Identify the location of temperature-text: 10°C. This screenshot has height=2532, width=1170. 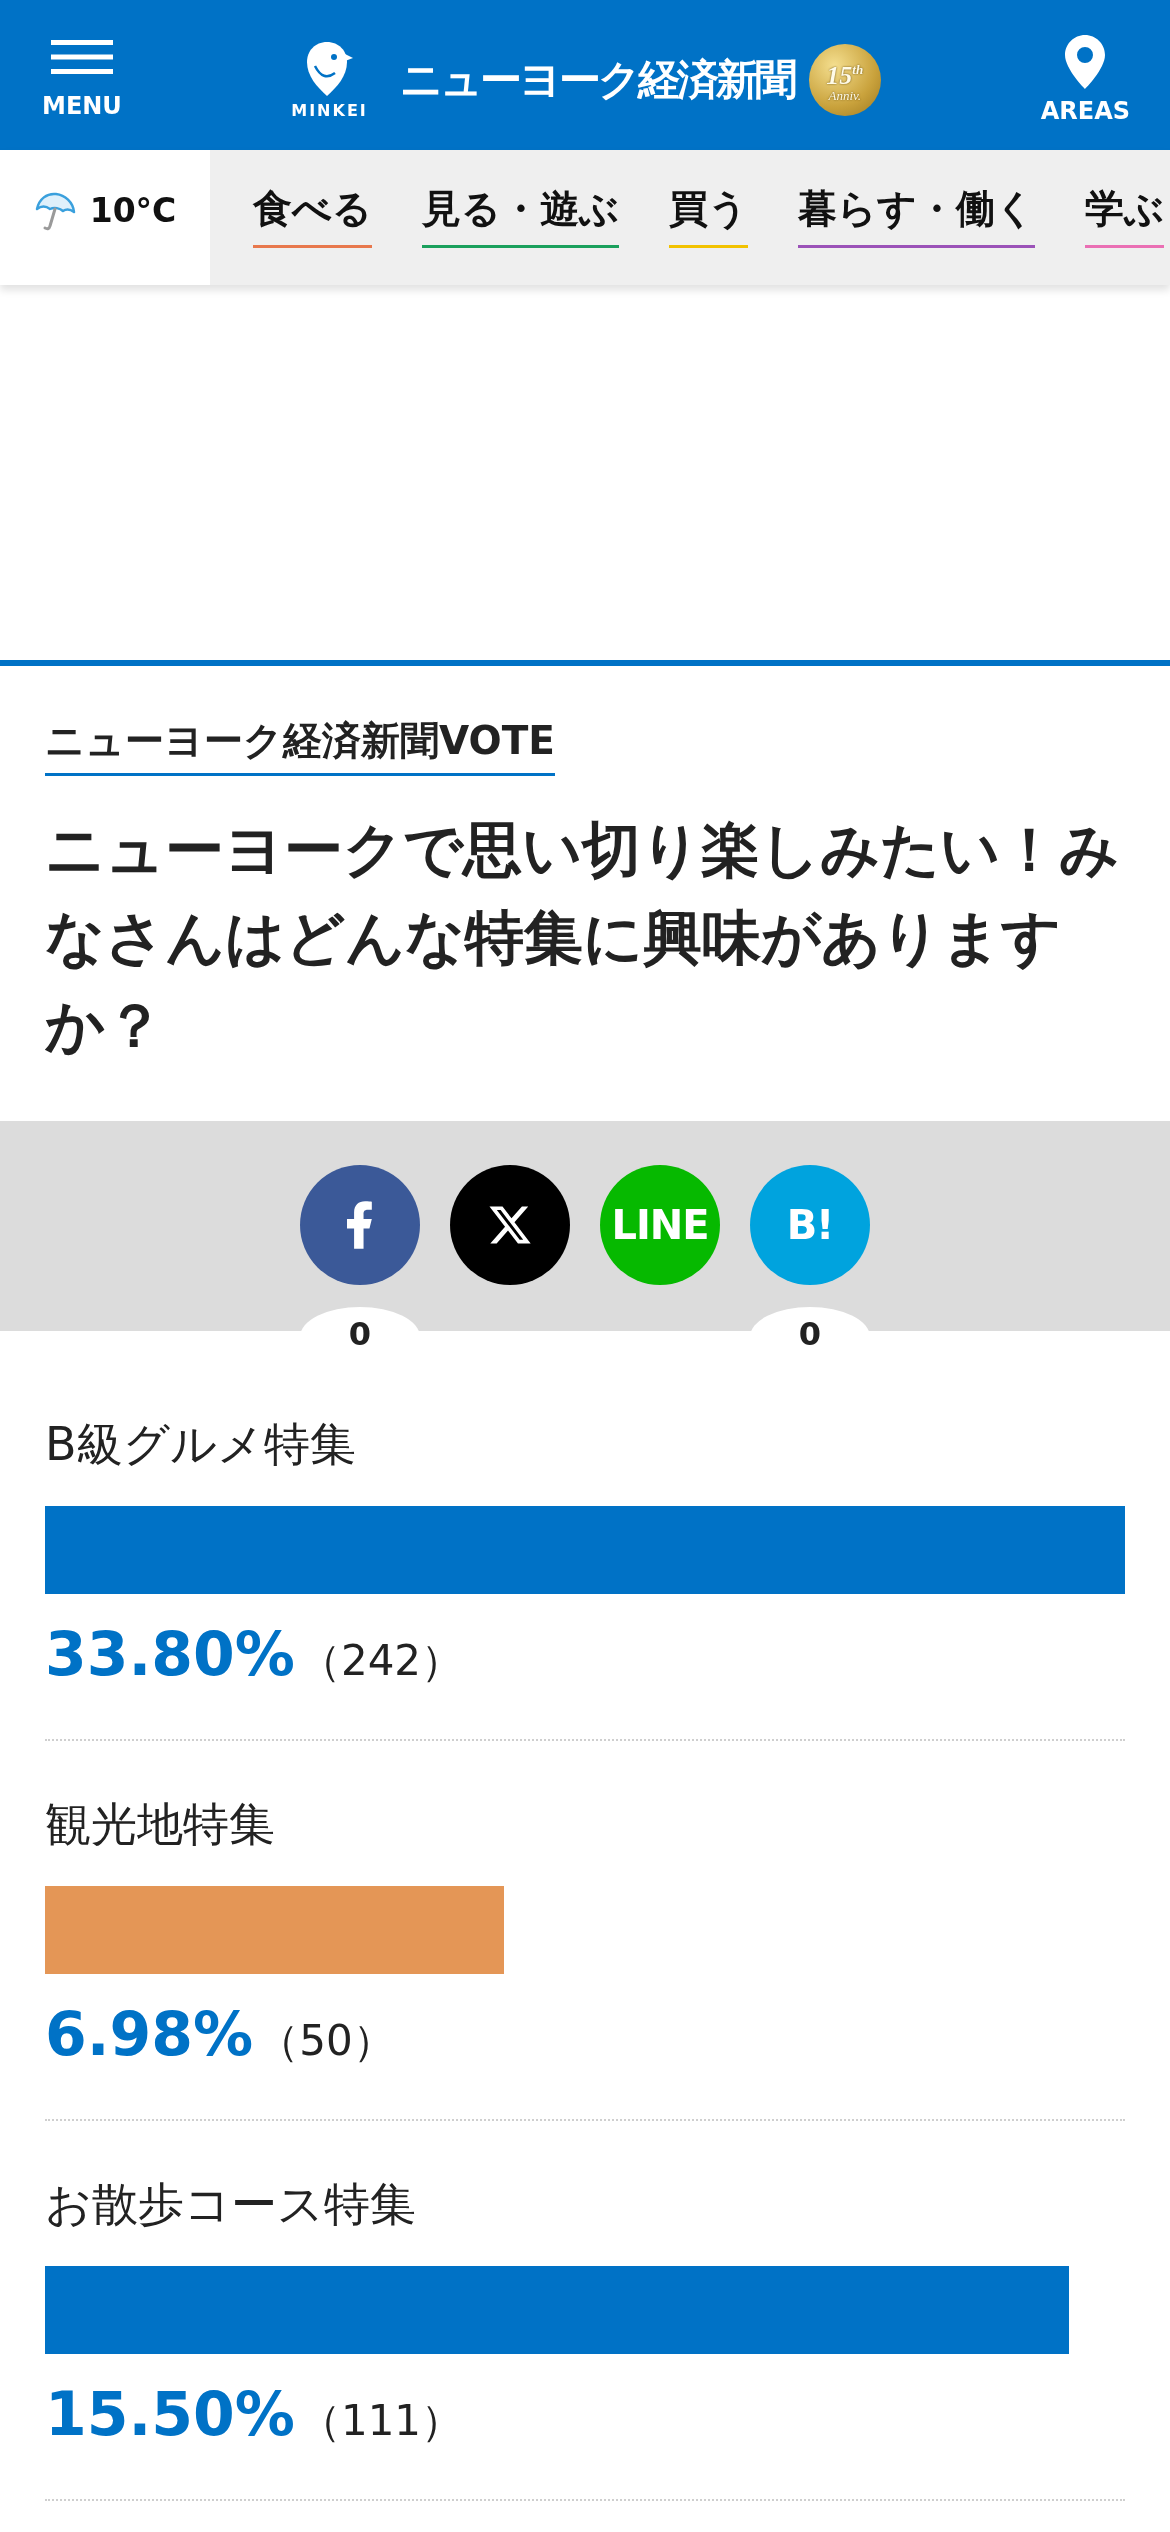
(133, 210).